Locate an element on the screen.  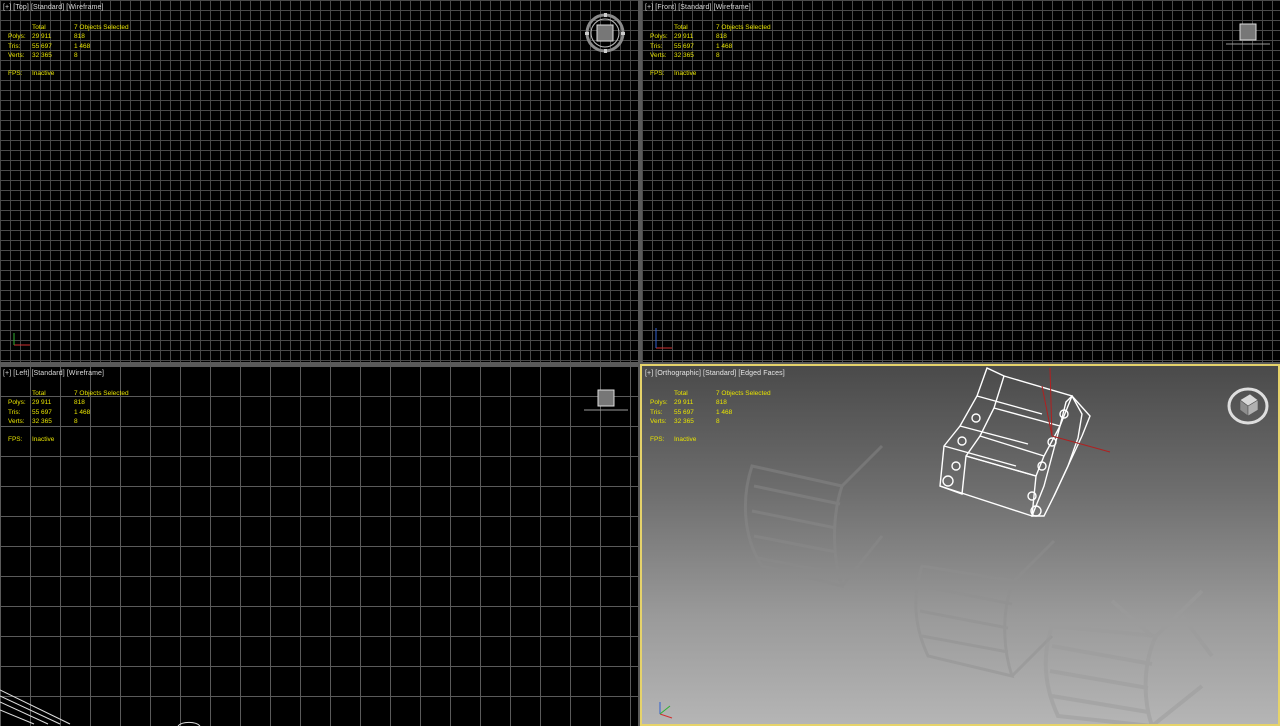
stair-wireframe-fragment is located at coordinates (100, 707).